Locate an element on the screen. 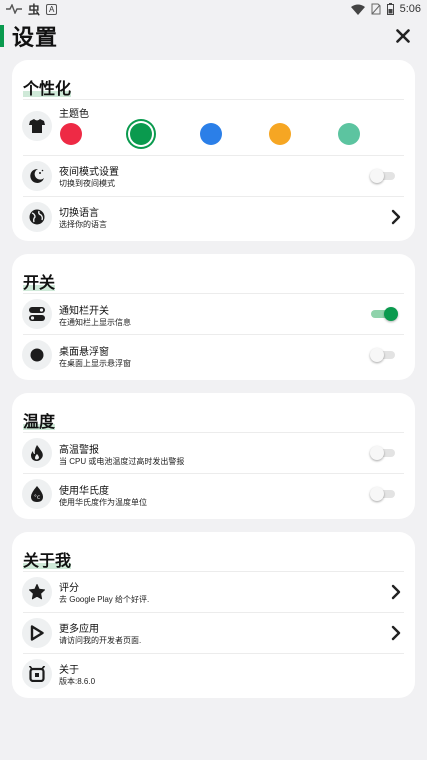 The width and height of the screenshot is (427, 760). night-mode-icon-circle is located at coordinates (37, 176).